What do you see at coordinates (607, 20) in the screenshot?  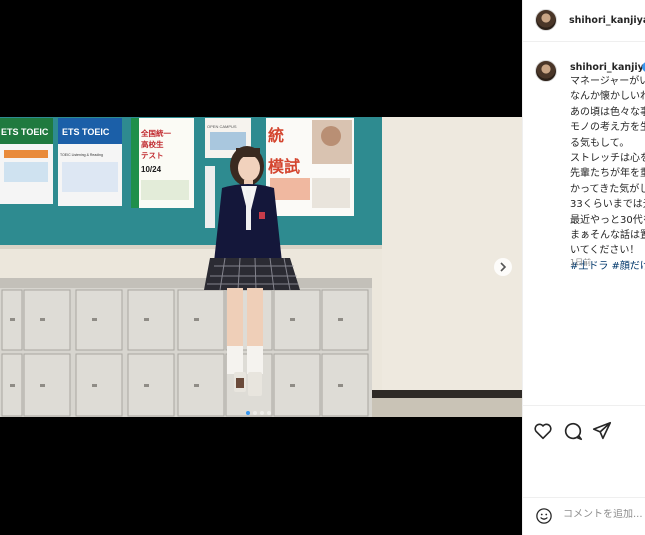 I see `header-username: shihori_kanjiya` at bounding box center [607, 20].